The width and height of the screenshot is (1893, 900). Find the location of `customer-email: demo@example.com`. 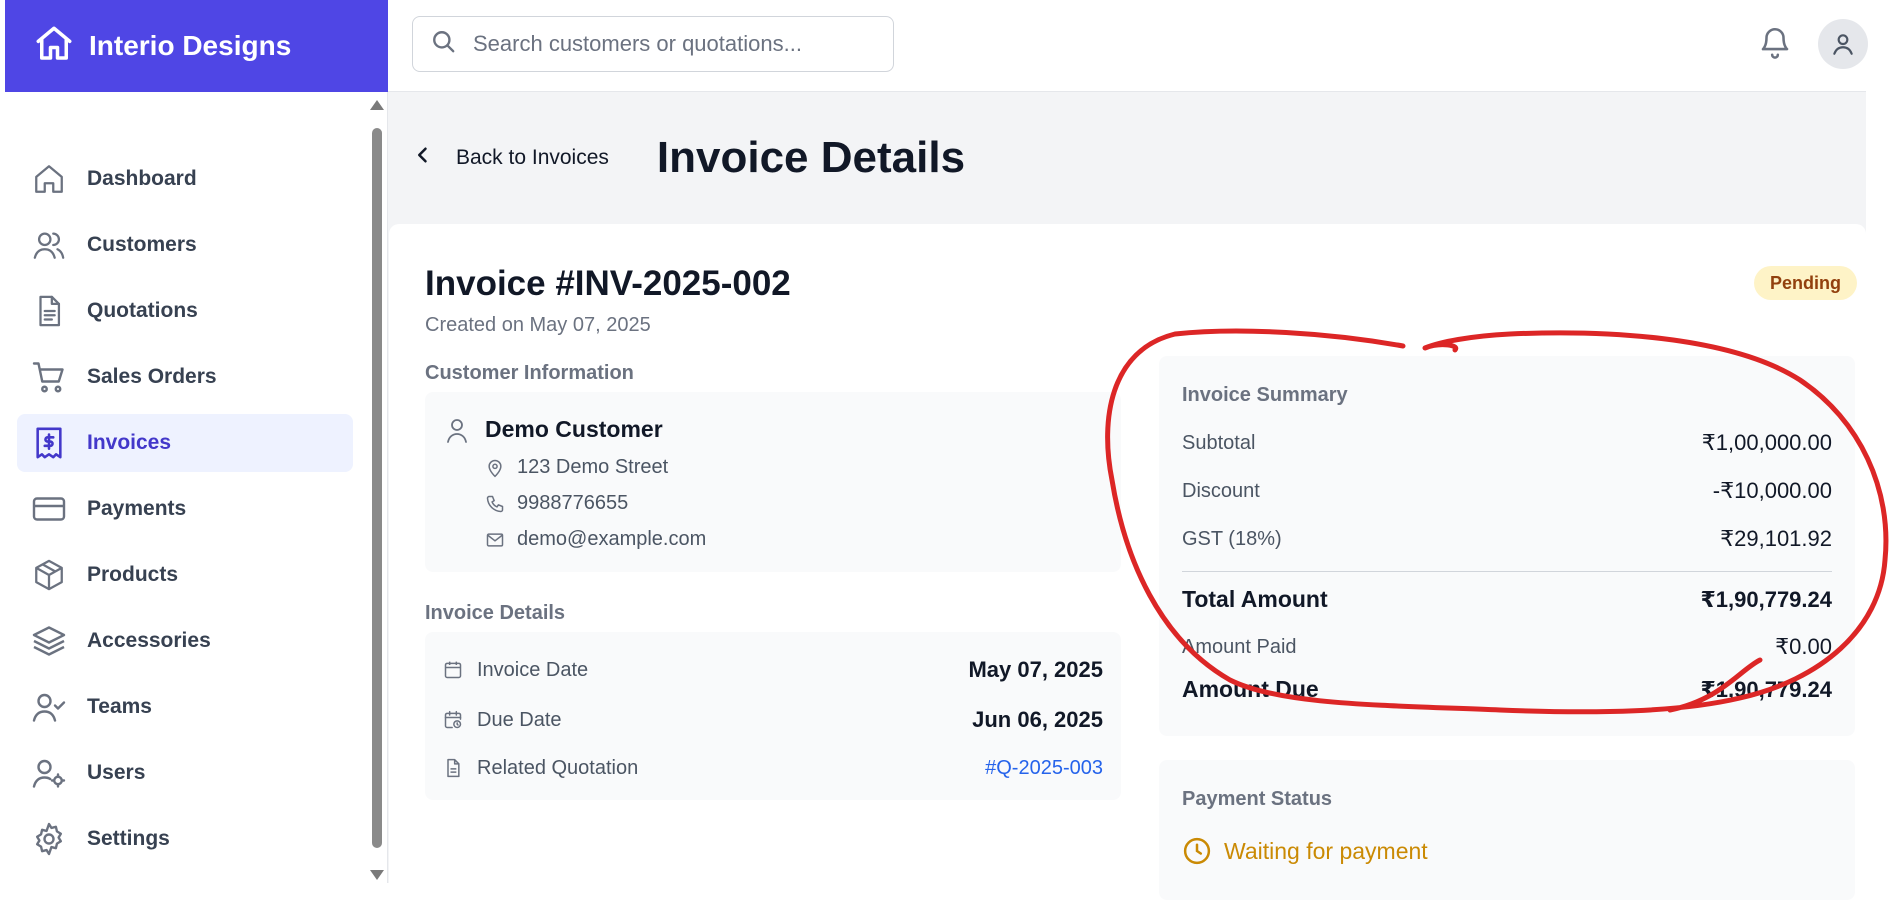

customer-email: demo@example.com is located at coordinates (595, 539).